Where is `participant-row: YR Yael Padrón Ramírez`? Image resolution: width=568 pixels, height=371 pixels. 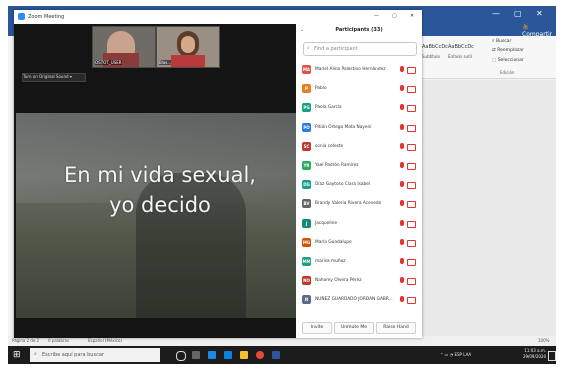
participant-row: YR Yael Padrón Ramírez is located at coordinates (360, 165).